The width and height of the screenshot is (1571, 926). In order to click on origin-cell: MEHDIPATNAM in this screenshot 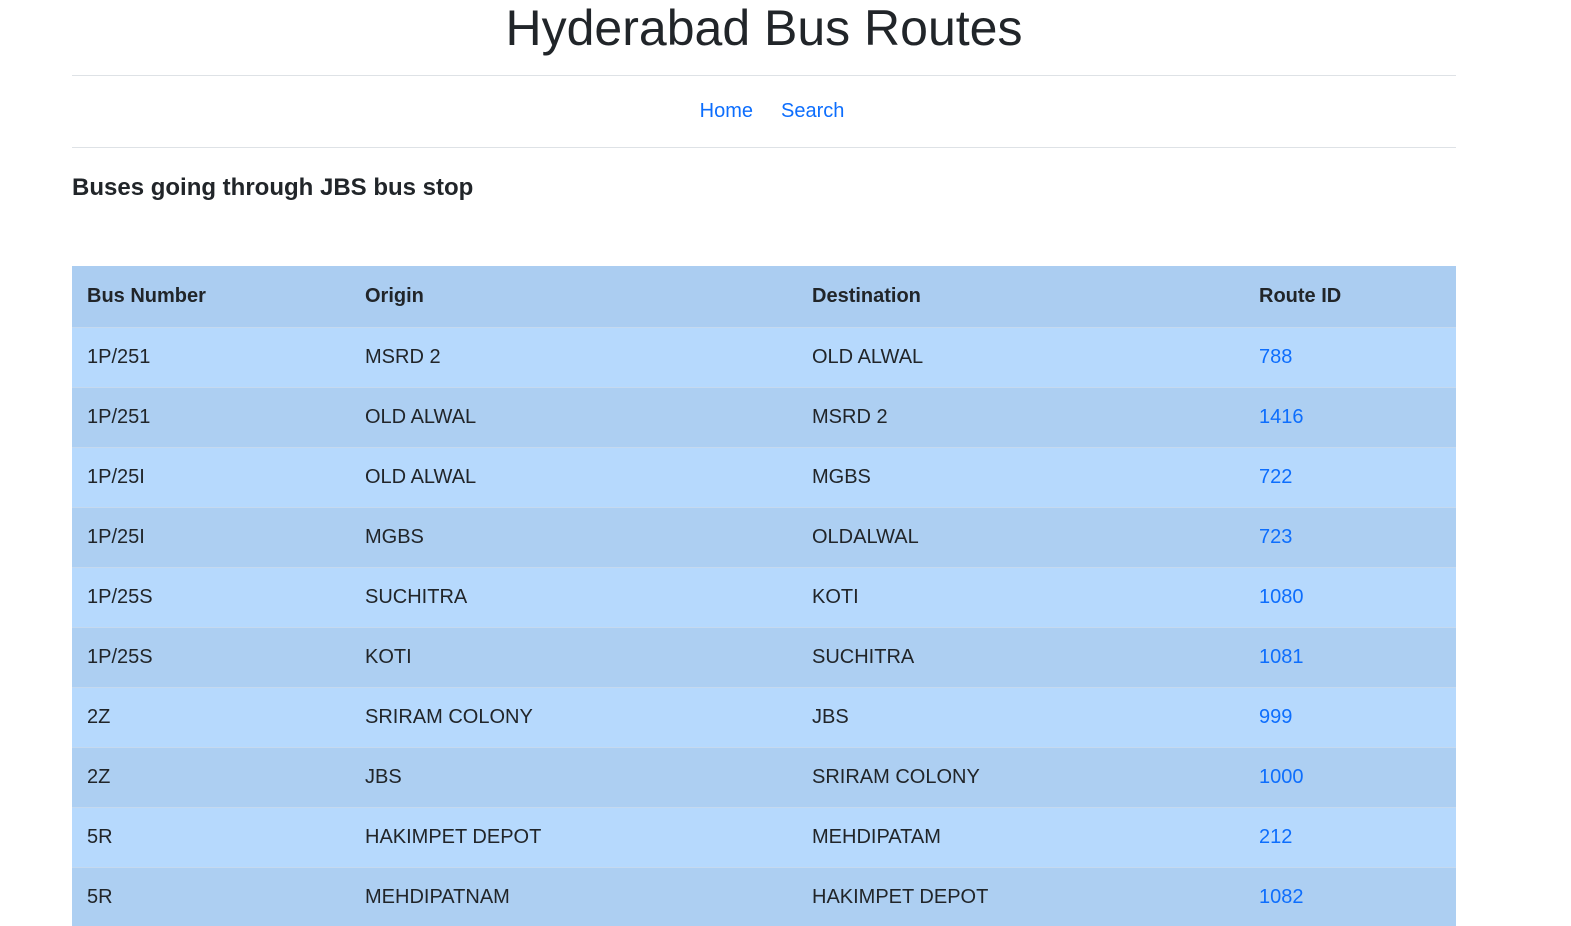, I will do `click(573, 896)`.